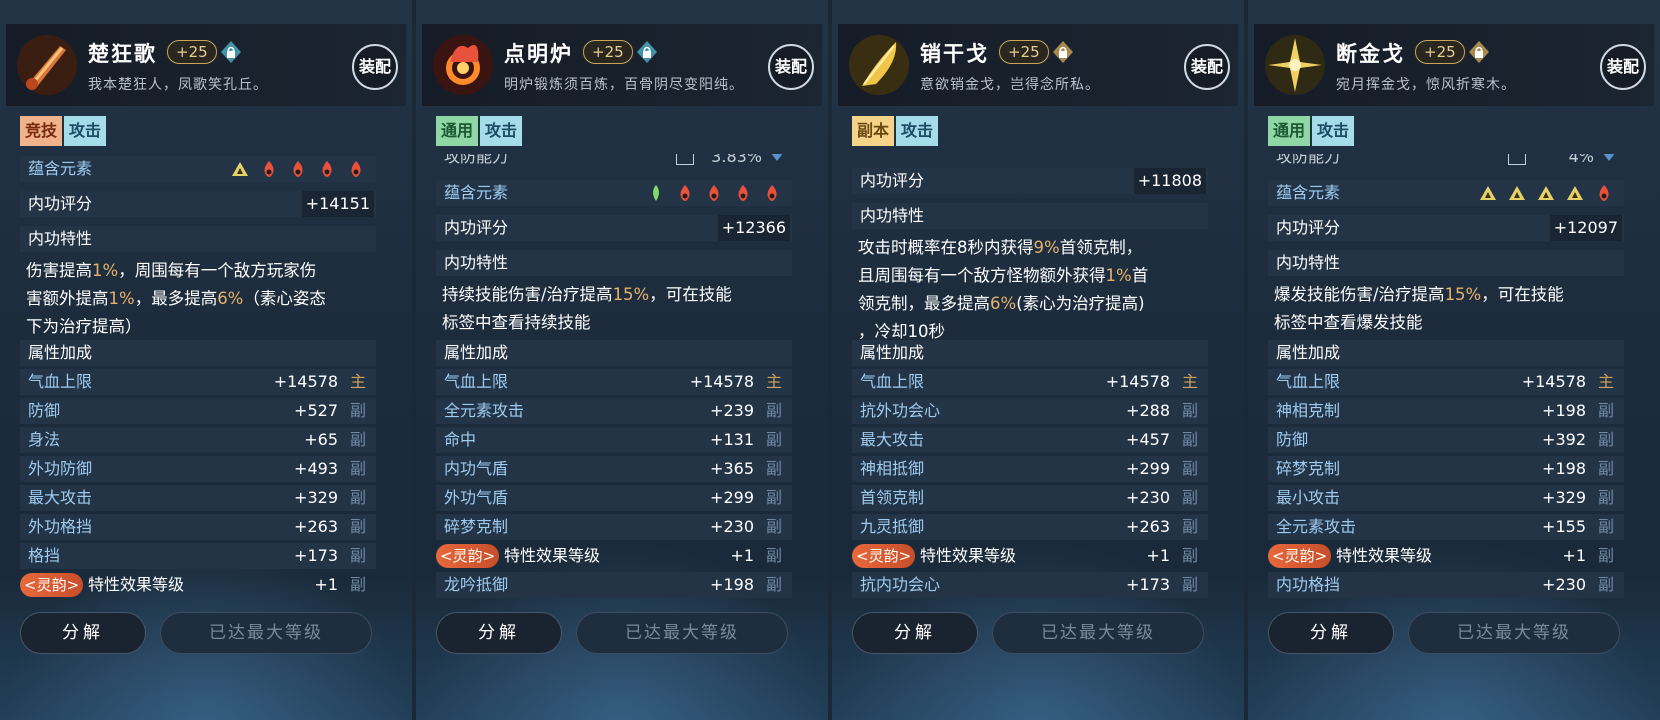 This screenshot has height=720, width=1660. I want to click on attr-row: 神相抵御 +299 副, so click(1030, 469).